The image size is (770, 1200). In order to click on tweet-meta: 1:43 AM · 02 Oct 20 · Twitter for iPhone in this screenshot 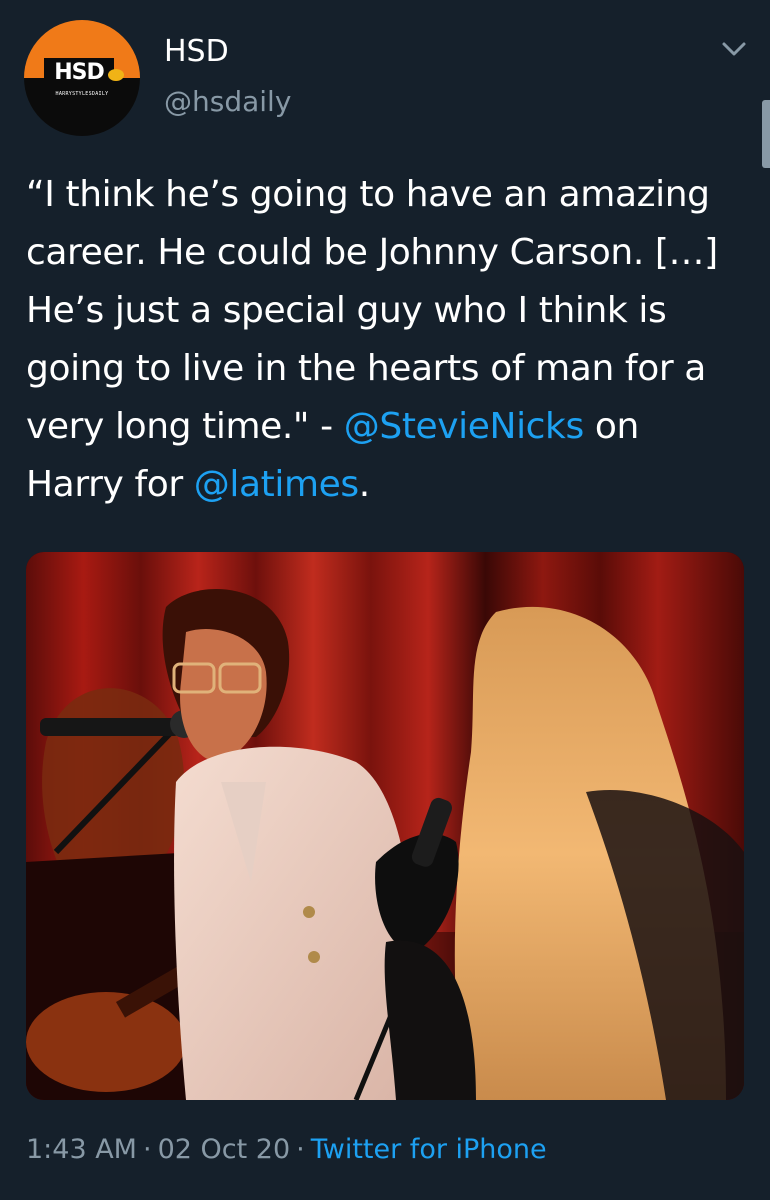, I will do `click(286, 1150)`.